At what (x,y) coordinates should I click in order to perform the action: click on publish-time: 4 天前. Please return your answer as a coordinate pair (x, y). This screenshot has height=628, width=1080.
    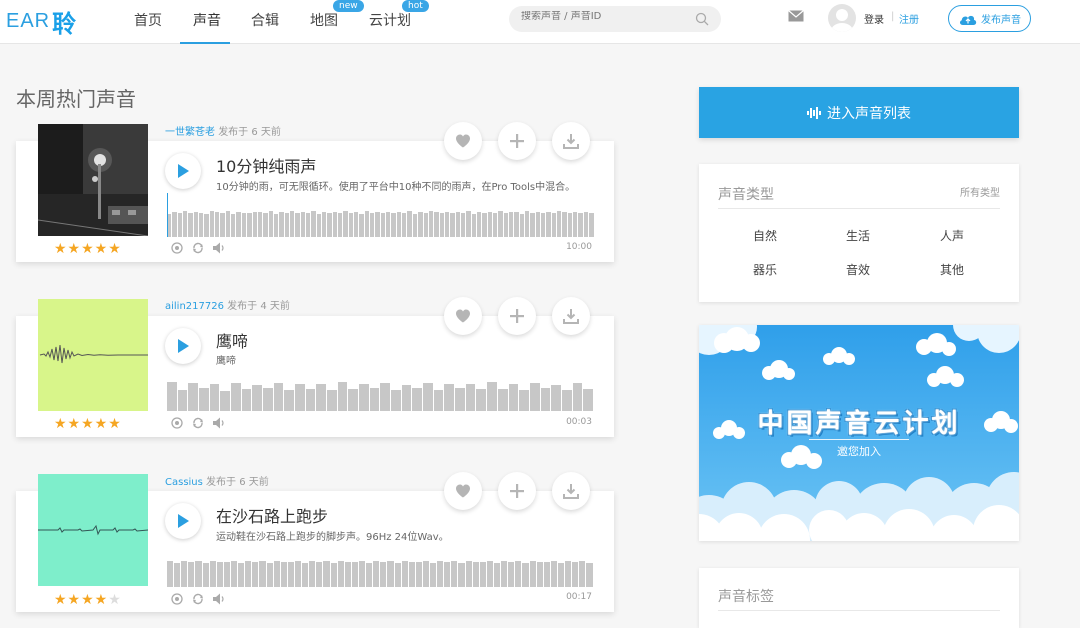
    Looking at the image, I should click on (275, 306).